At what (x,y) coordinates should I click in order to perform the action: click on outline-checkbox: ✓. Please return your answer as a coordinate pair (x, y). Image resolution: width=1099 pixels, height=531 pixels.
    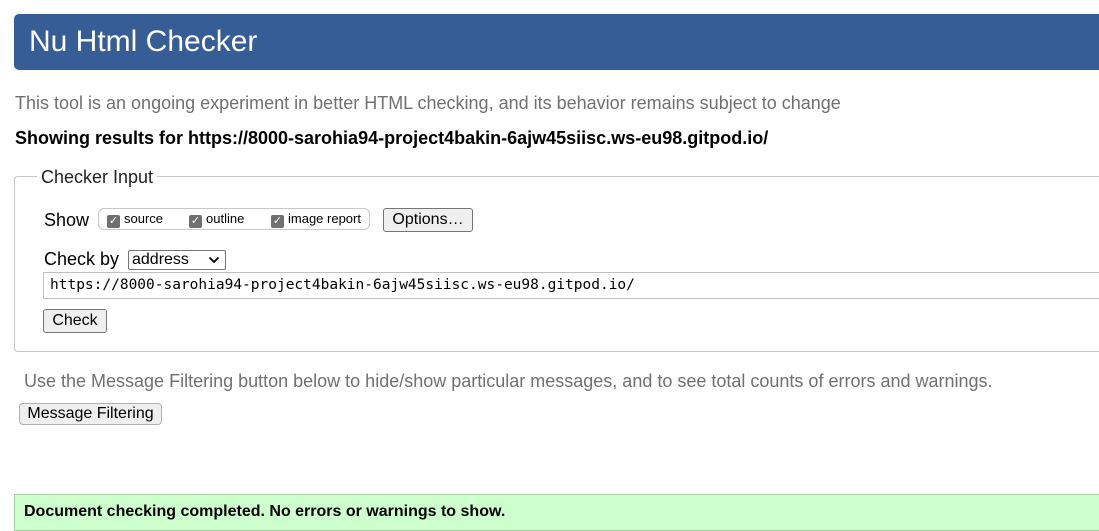
    Looking at the image, I should click on (195, 221).